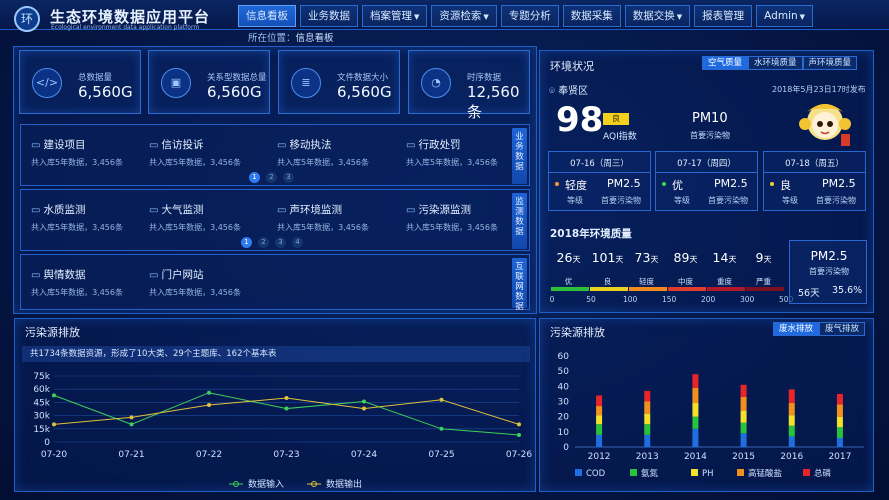 The height and width of the screenshot is (500, 889). What do you see at coordinates (677, 185) in the screenshot?
I see `forecast-level: 优` at bounding box center [677, 185].